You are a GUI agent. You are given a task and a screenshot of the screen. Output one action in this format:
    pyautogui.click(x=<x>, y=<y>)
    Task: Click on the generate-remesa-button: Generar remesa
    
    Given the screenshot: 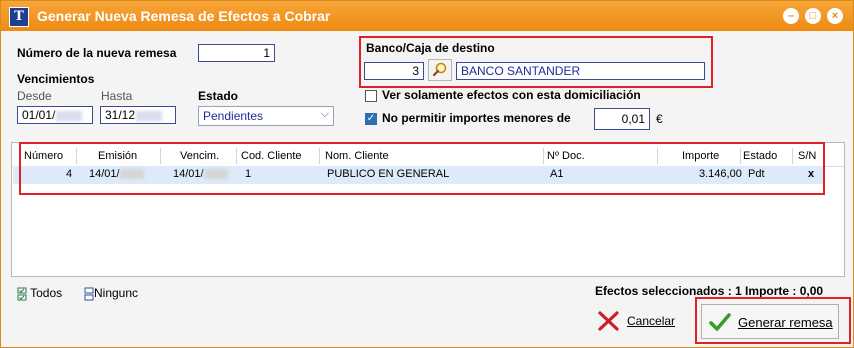 What is the action you would take?
    pyautogui.click(x=770, y=321)
    